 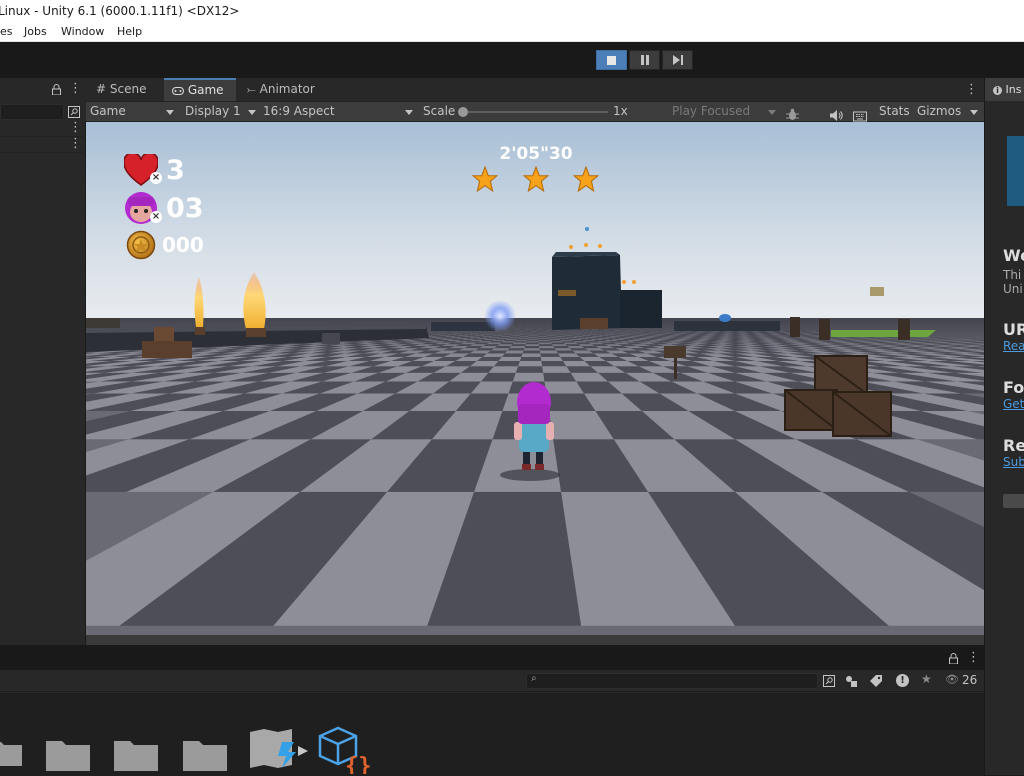 I want to click on game-mode-dropdown: Game, so click(x=133, y=111).